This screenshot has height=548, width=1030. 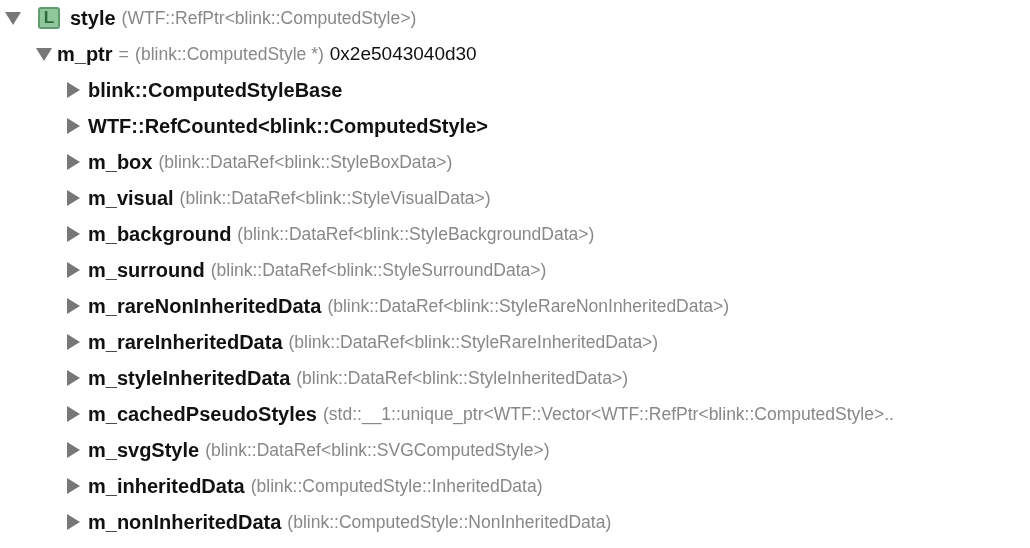 What do you see at coordinates (144, 450) in the screenshot?
I see `variable-name: m_svgStyle` at bounding box center [144, 450].